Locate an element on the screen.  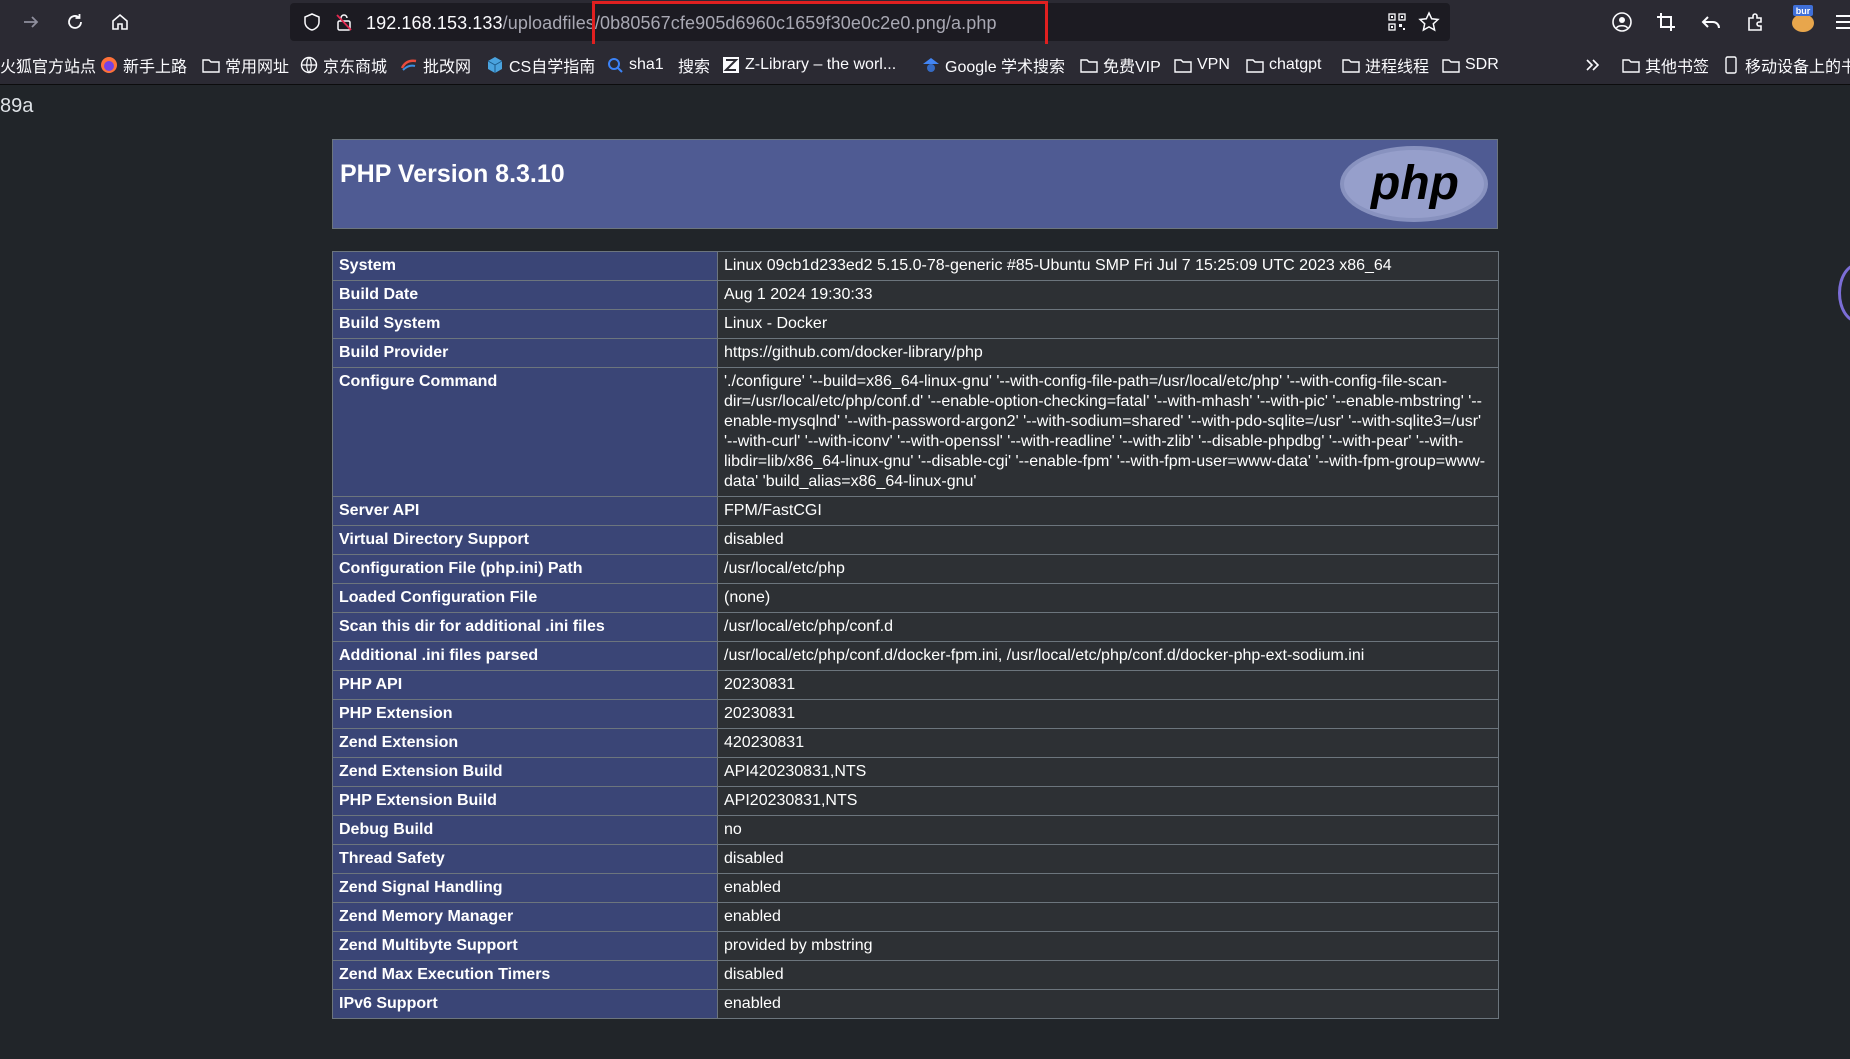
table-row: Zend Max Execution Timers disabled is located at coordinates (915, 975).